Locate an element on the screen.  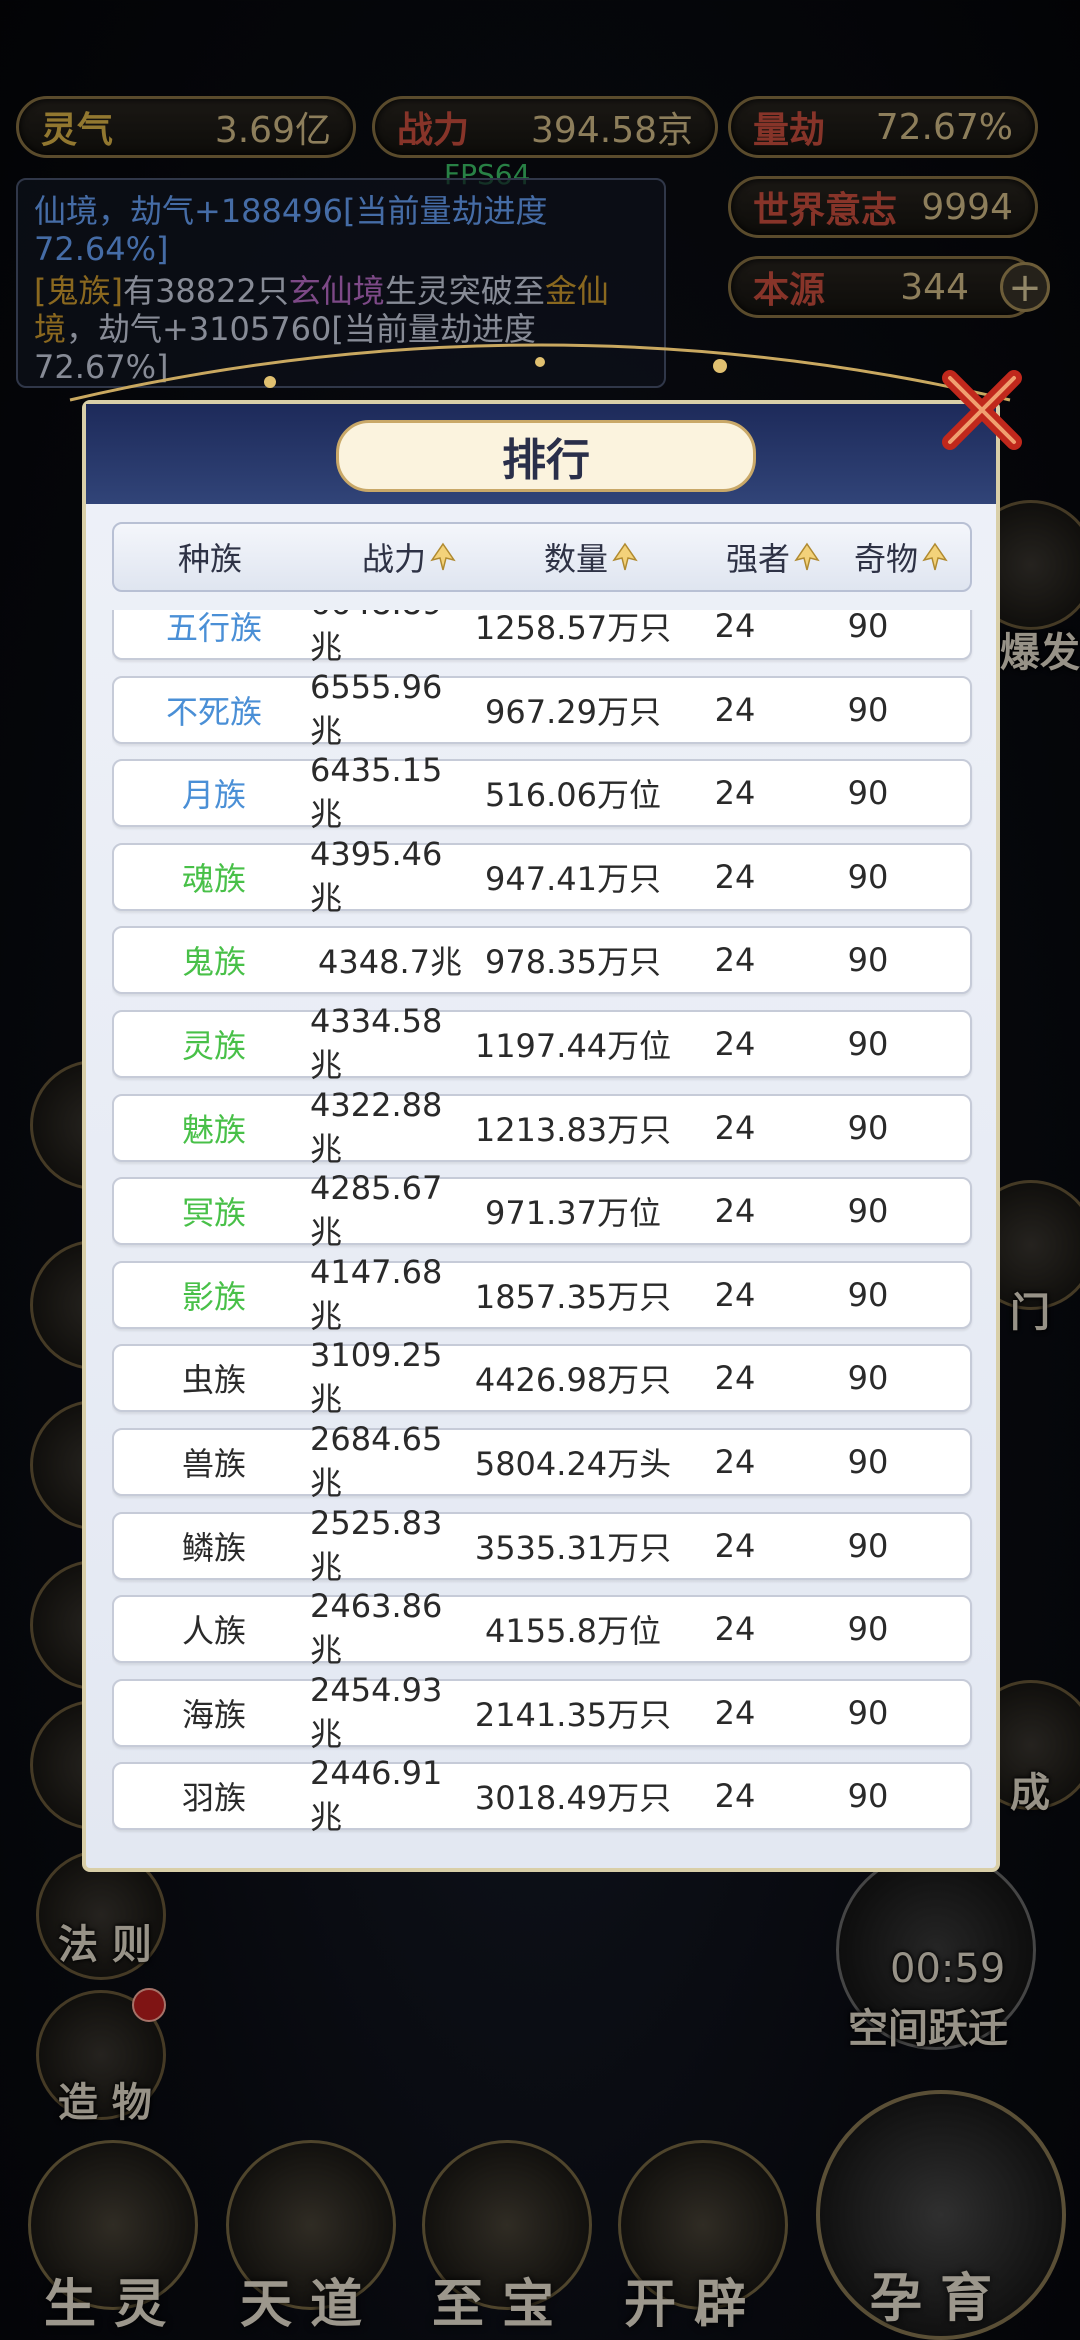
table-row: 羽族 2446.91兆 3018.49万只 24 90 is located at coordinates (542, 1795).